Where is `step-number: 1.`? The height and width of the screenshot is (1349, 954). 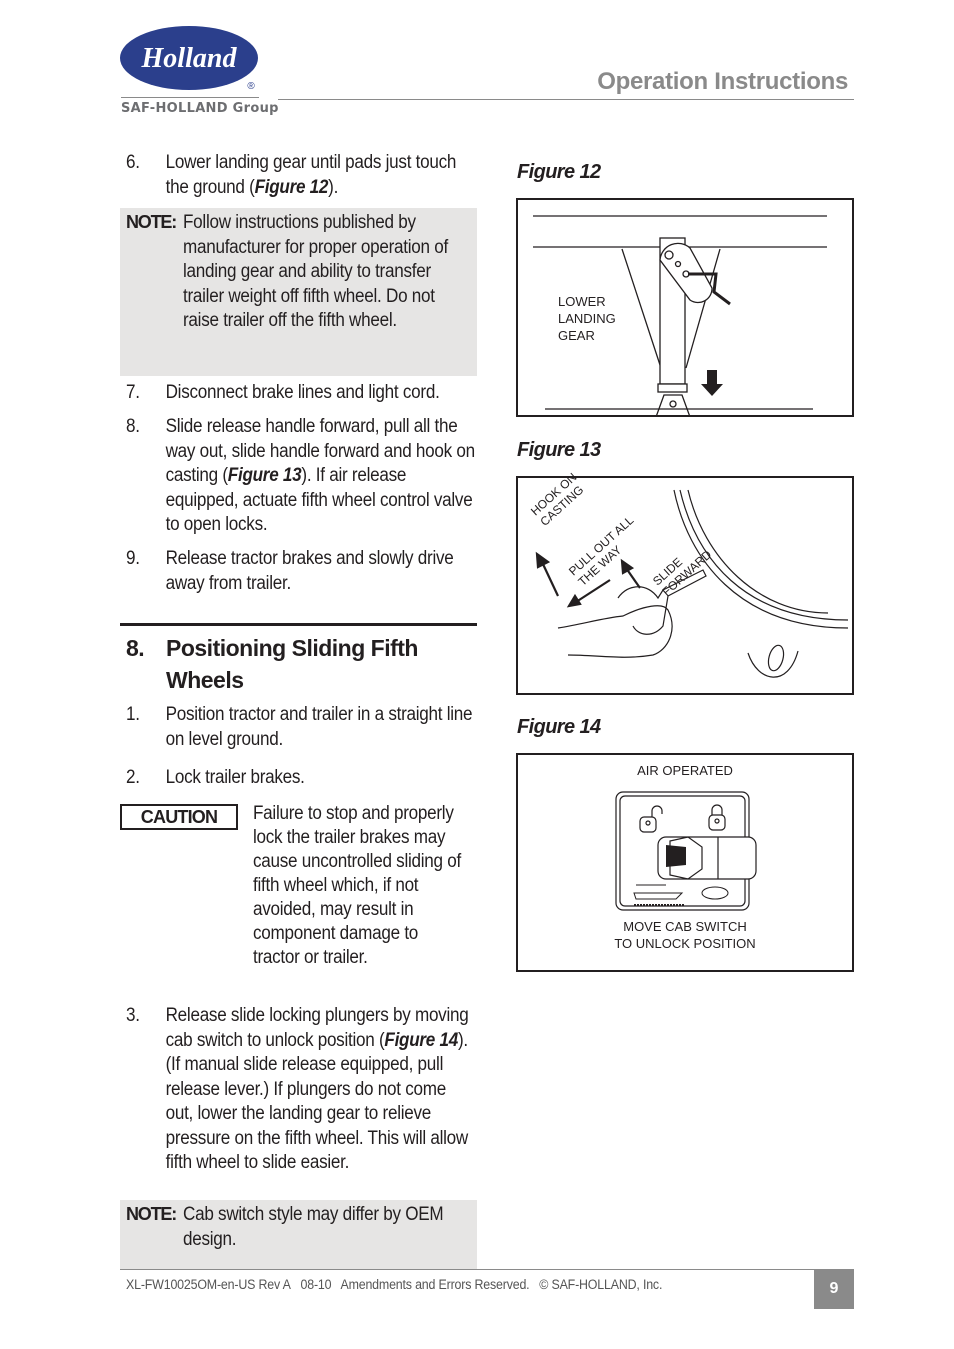
step-number: 1. is located at coordinates (133, 714).